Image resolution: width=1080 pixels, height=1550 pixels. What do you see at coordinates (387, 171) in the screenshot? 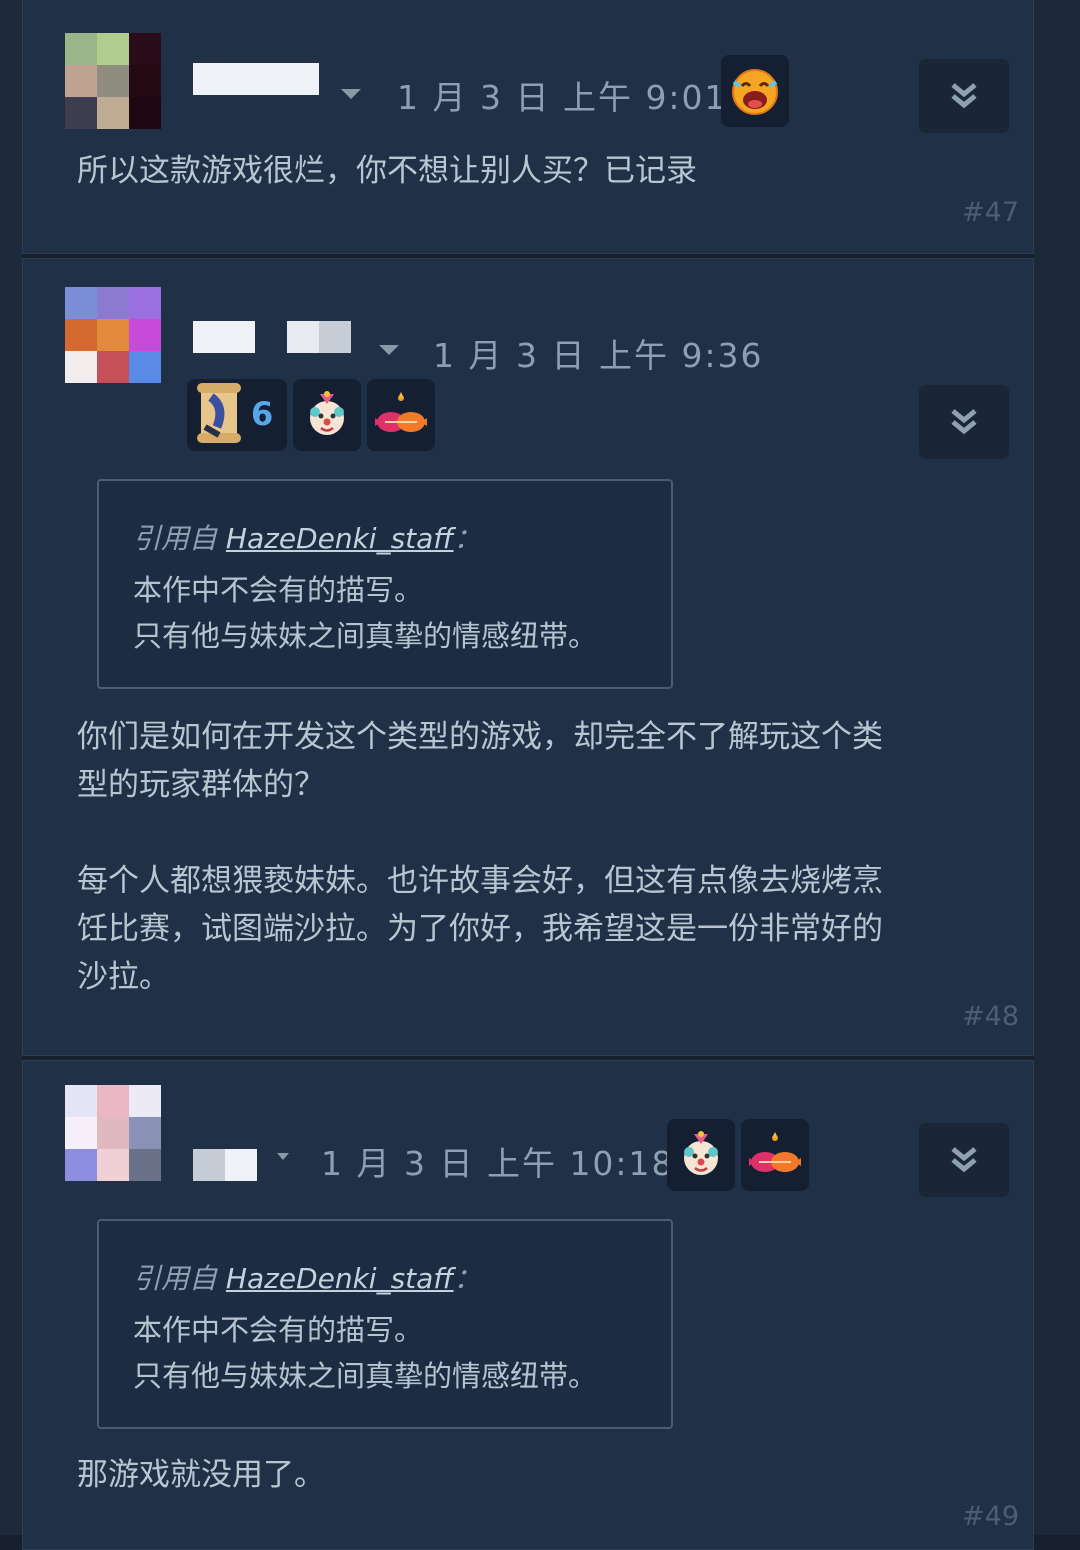
I see `post-body-text: 所以这款游戏很烂，你不想让别人买？已记录` at bounding box center [387, 171].